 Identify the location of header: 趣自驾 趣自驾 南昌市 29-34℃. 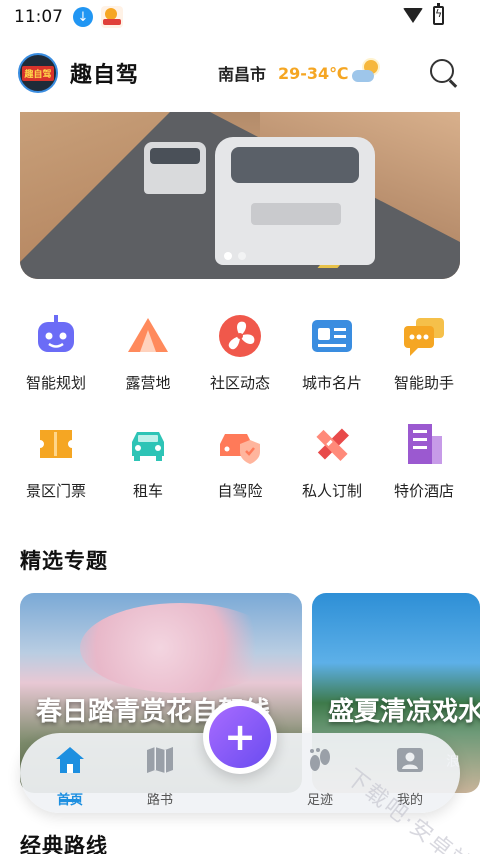
(240, 73).